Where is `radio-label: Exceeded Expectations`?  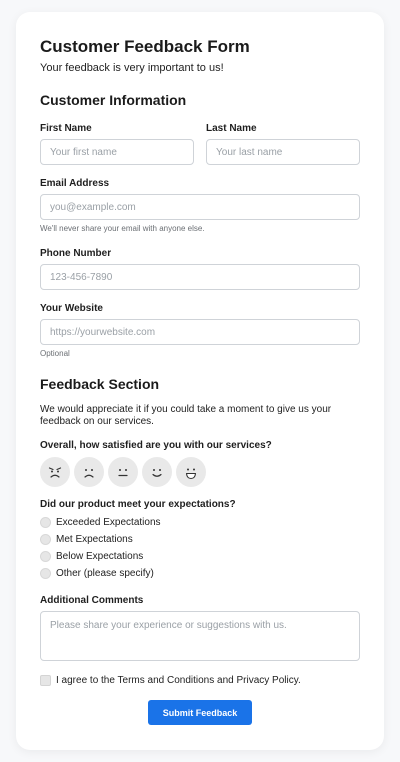 radio-label: Exceeded Expectations is located at coordinates (108, 522).